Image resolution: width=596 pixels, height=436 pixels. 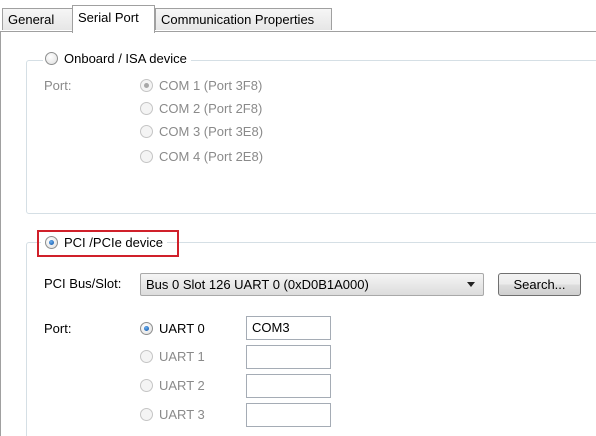 What do you see at coordinates (182, 385) in the screenshot?
I see `uart2-label: UART 2` at bounding box center [182, 385].